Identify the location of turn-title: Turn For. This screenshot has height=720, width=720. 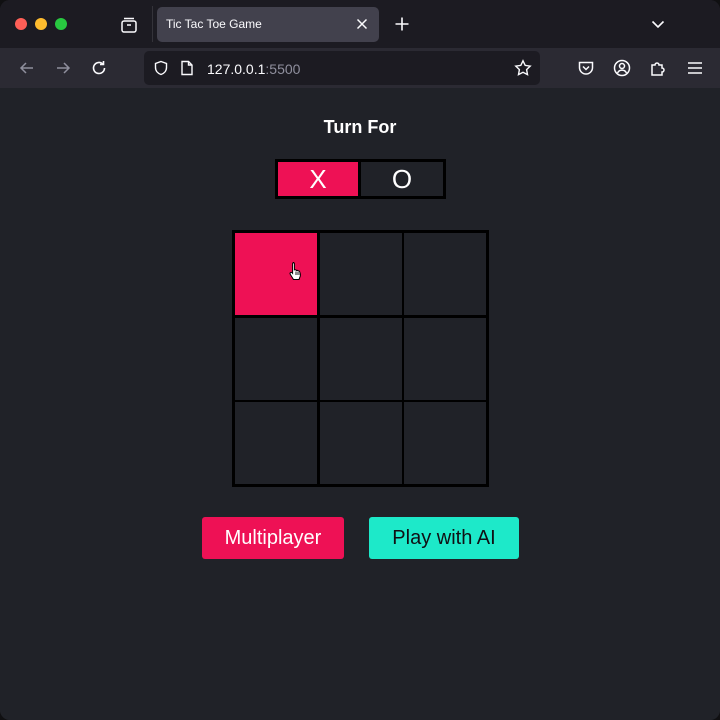
(360, 127).